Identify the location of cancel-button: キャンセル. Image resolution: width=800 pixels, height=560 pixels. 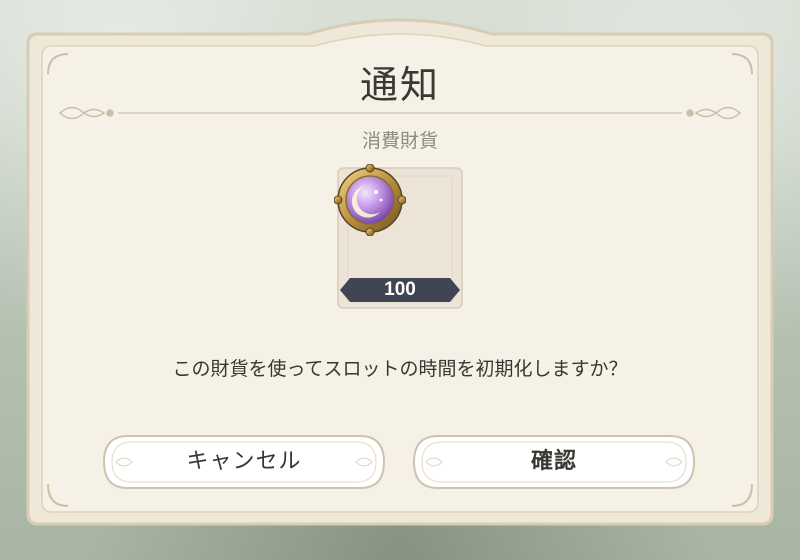
(244, 462).